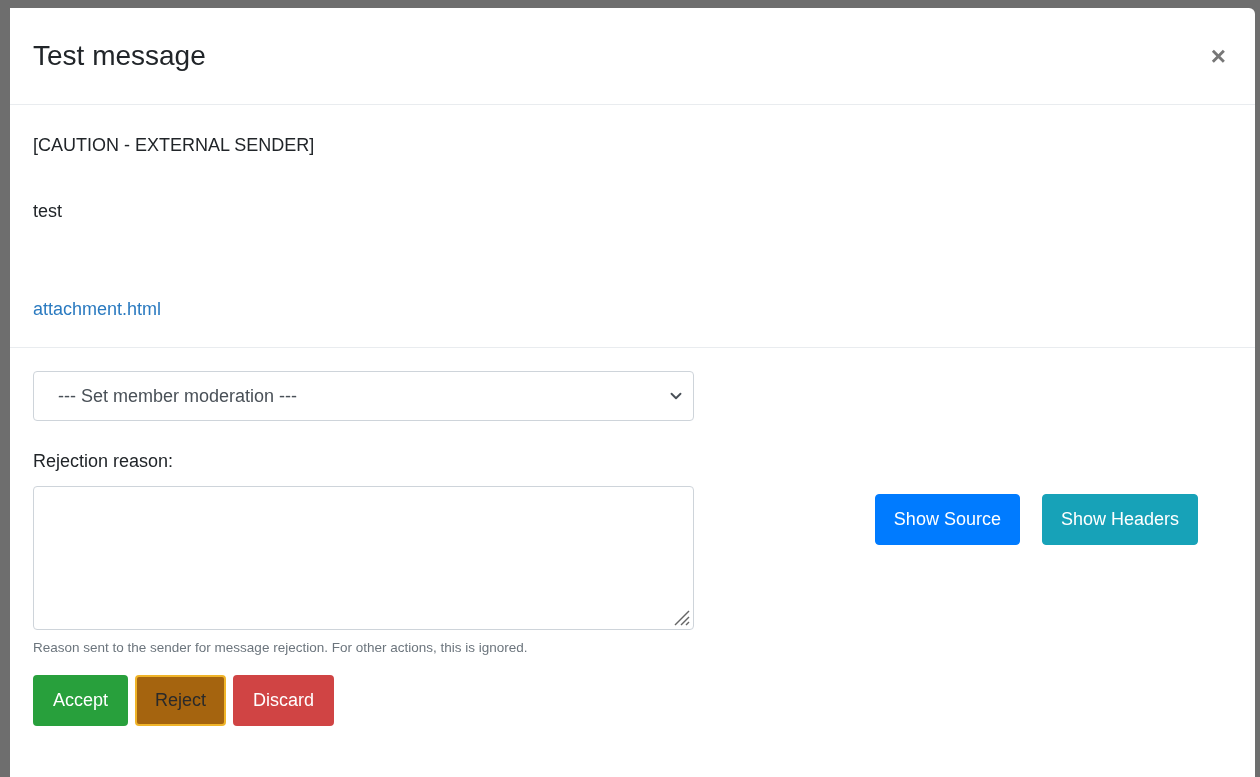 The width and height of the screenshot is (1260, 777). I want to click on message-text: [CAUTION - EXTERNAL SENDER], so click(174, 145).